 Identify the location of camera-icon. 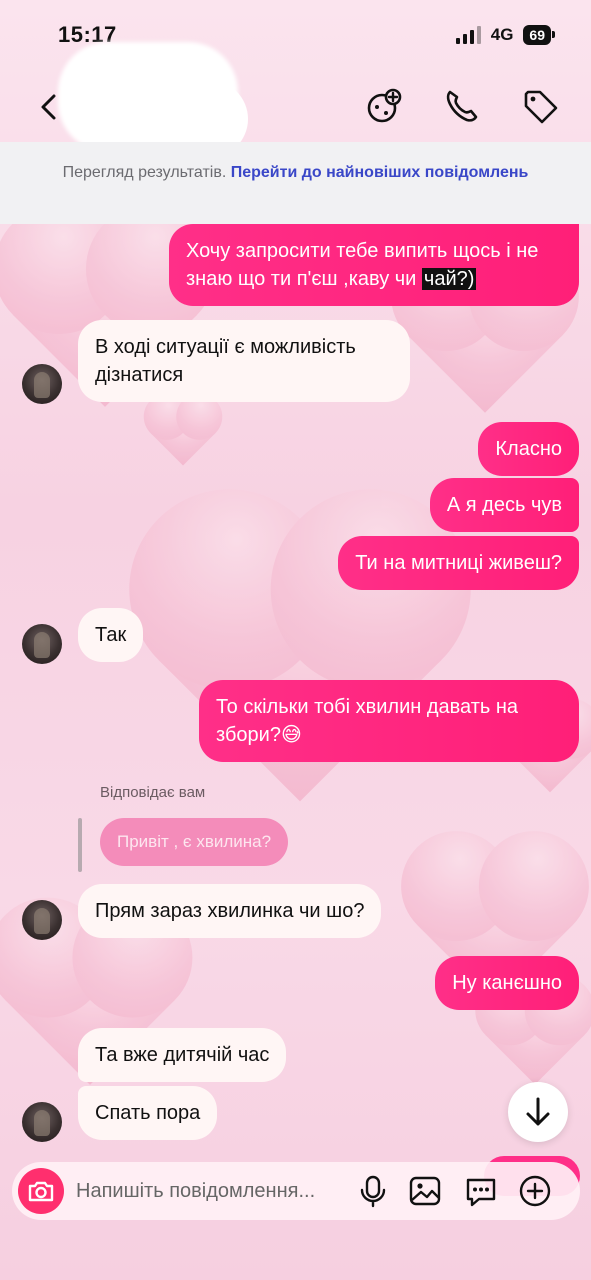
(41, 1191).